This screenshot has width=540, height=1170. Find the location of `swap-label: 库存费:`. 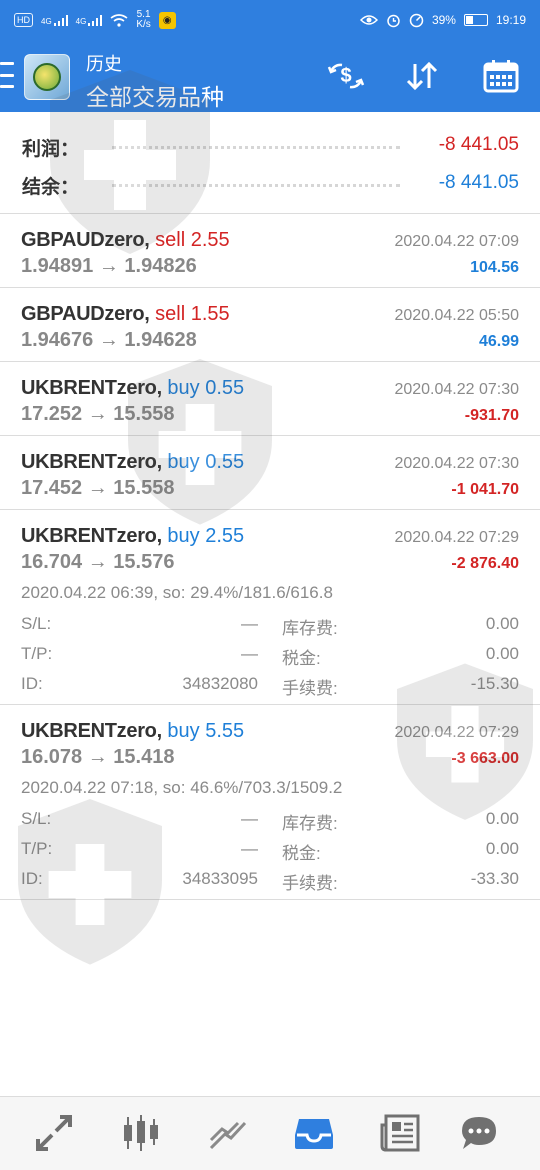

swap-label: 库存费: is located at coordinates (310, 628).